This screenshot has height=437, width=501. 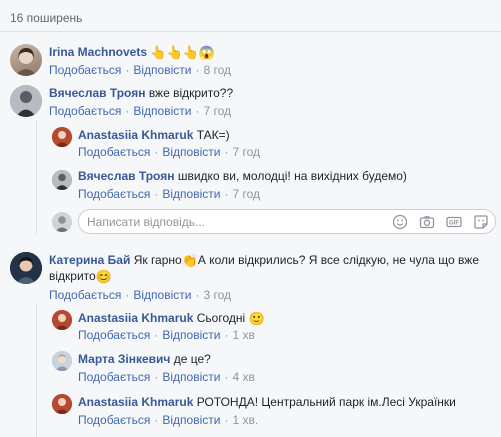 I want to click on reply-text-row: Марта Зінкевич де це?, so click(x=144, y=359).